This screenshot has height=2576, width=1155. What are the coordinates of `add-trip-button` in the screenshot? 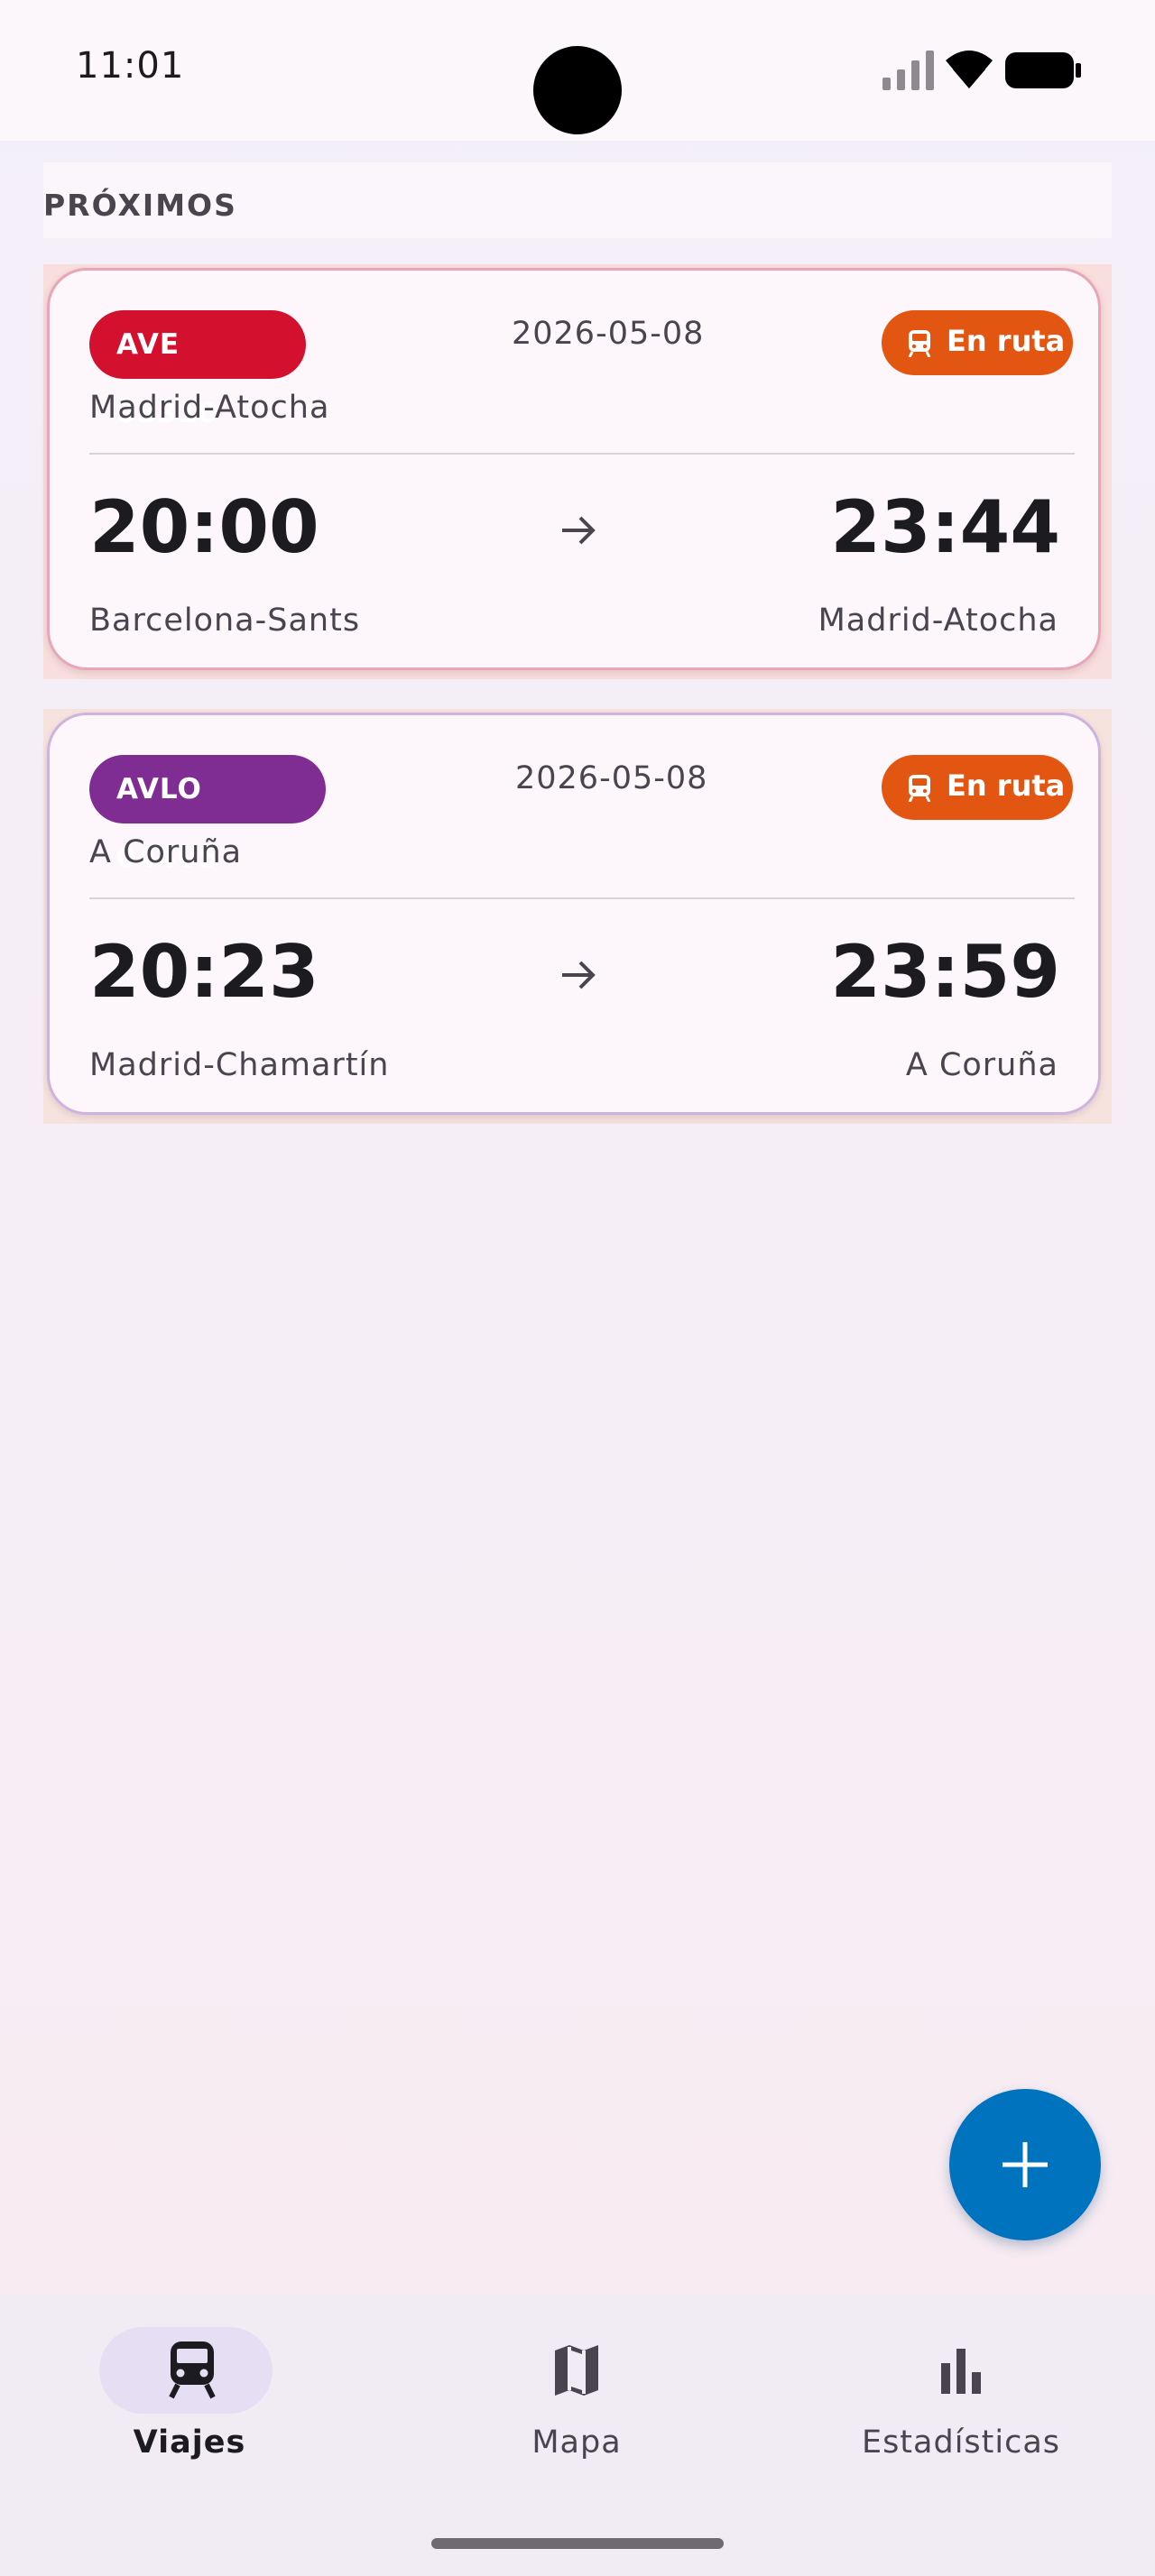 It's located at (1025, 2164).